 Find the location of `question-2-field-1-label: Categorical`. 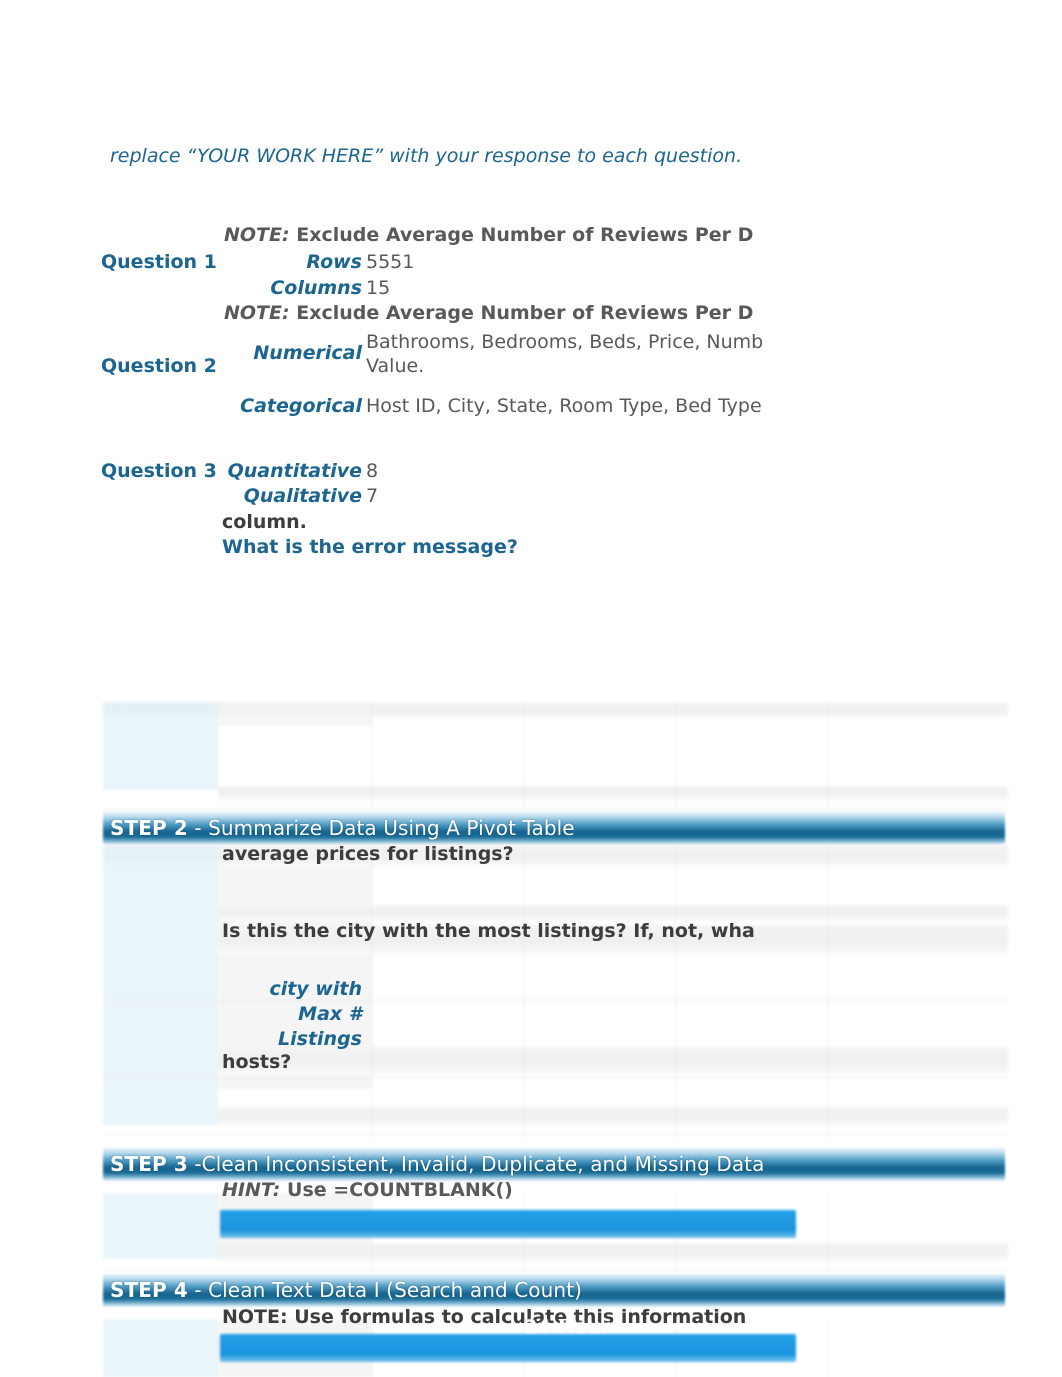

question-2-field-1-label: Categorical is located at coordinates (301, 406).